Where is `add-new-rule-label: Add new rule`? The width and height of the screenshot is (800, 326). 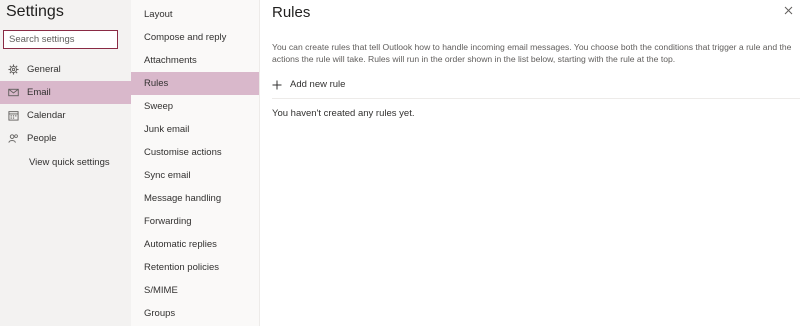 add-new-rule-label: Add new rule is located at coordinates (318, 84).